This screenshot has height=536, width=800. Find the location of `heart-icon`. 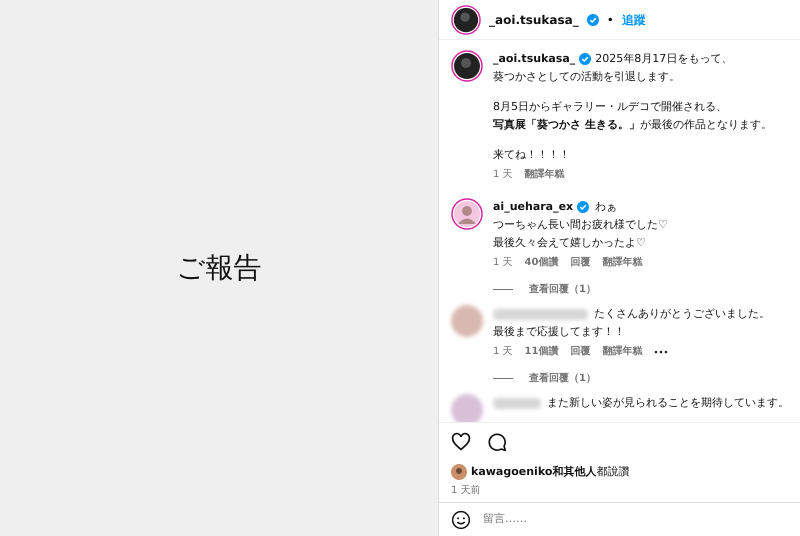

heart-icon is located at coordinates (461, 442).